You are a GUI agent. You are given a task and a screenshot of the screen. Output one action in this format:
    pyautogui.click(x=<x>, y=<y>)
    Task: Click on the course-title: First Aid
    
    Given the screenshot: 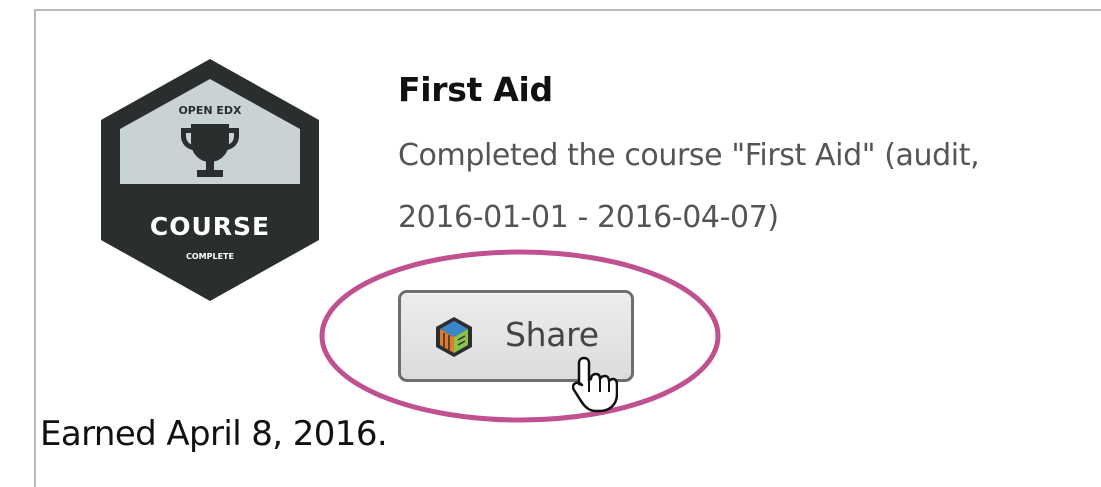 What is the action you would take?
    pyautogui.click(x=475, y=89)
    